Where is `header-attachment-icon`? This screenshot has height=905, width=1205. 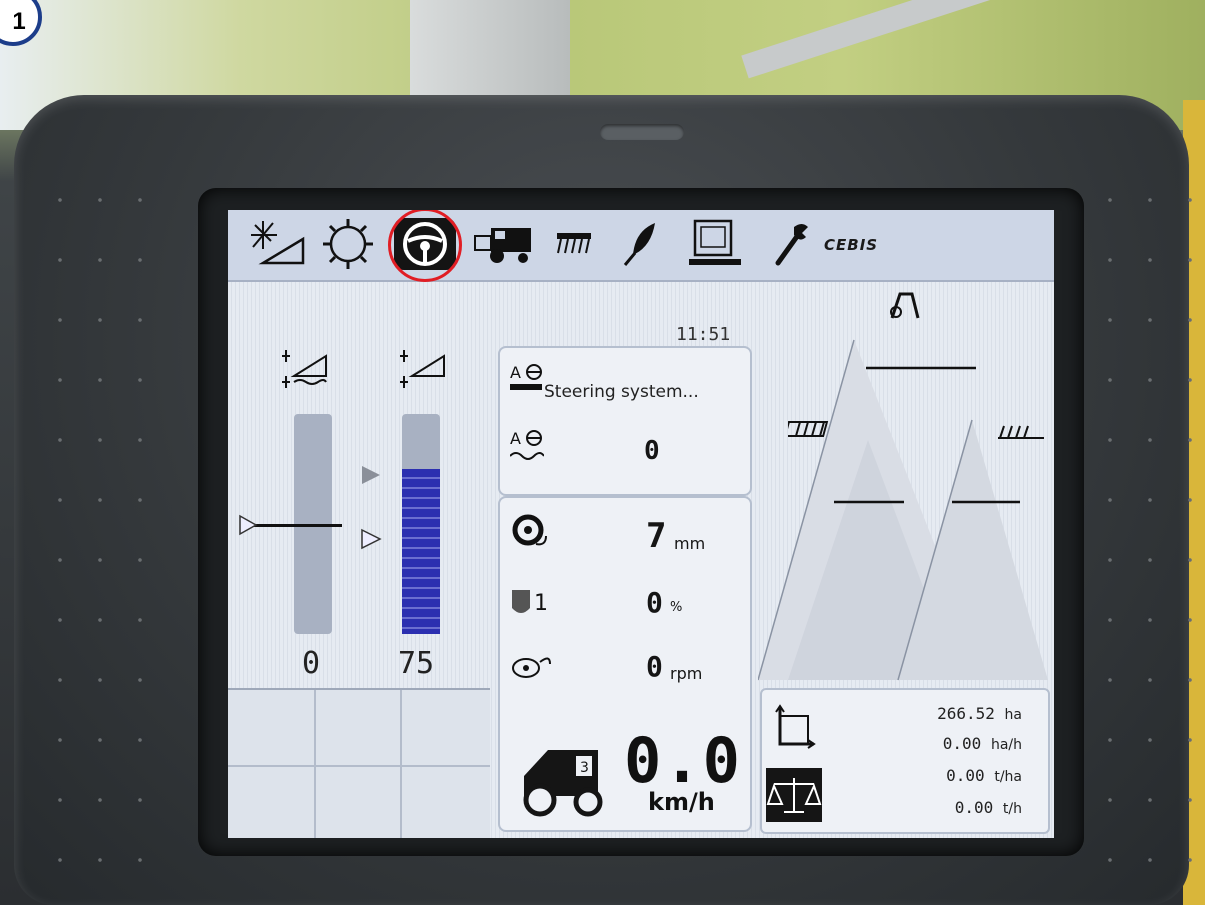
header-attachment-icon is located at coordinates (574, 243).